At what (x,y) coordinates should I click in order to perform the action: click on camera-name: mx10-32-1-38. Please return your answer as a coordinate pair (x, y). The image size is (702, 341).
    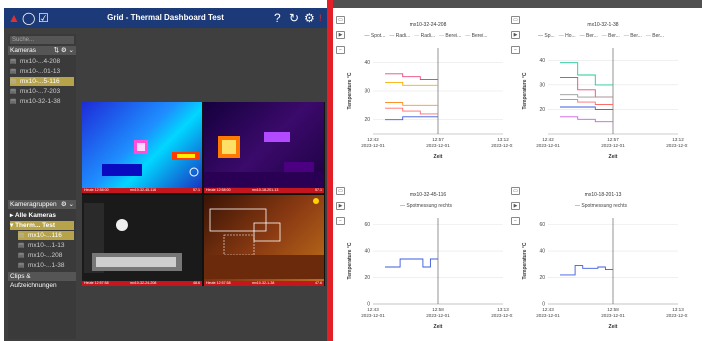
    Looking at the image, I should click on (263, 283).